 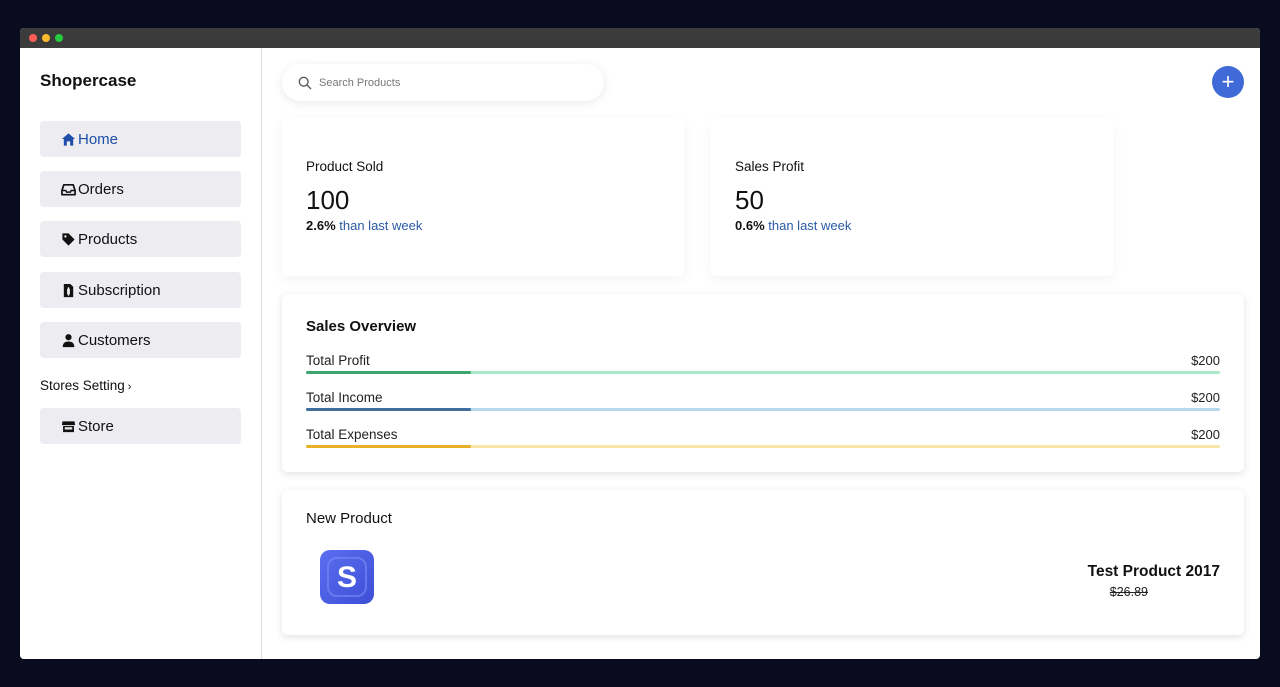 I want to click on maximize-window-button, so click(x=59, y=38).